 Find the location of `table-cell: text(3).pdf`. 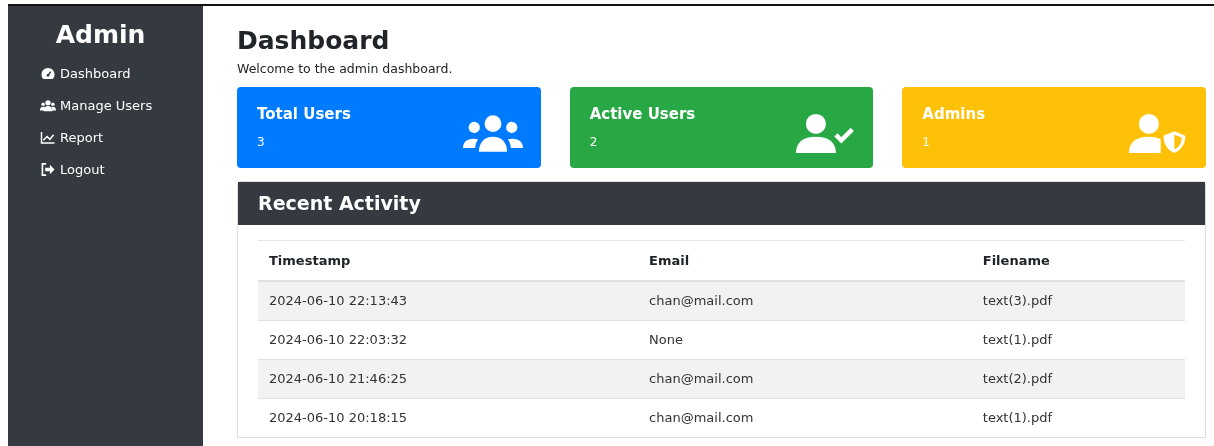

table-cell: text(3).pdf is located at coordinates (1078, 300).